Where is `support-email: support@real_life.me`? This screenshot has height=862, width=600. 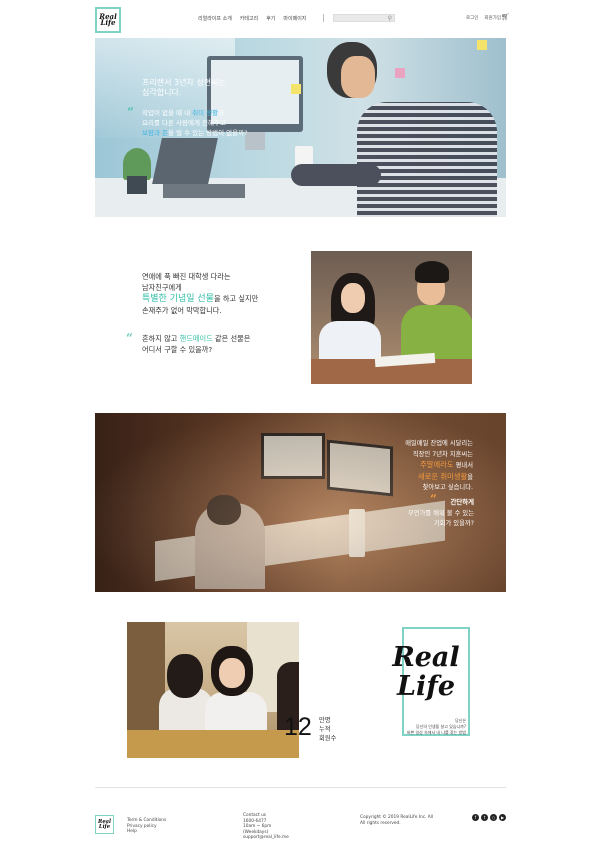 support-email: support@real_life.me is located at coordinates (266, 838).